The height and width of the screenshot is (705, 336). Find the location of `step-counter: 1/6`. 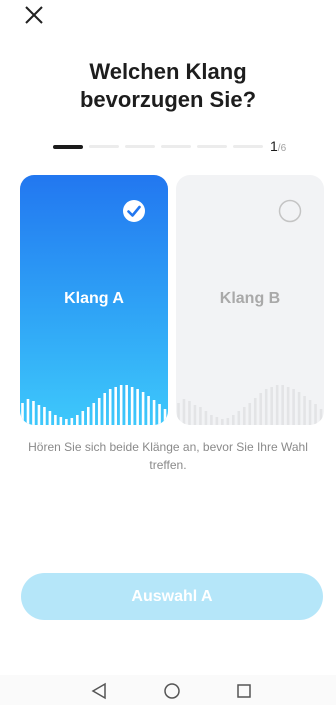

step-counter: 1/6 is located at coordinates (278, 146).